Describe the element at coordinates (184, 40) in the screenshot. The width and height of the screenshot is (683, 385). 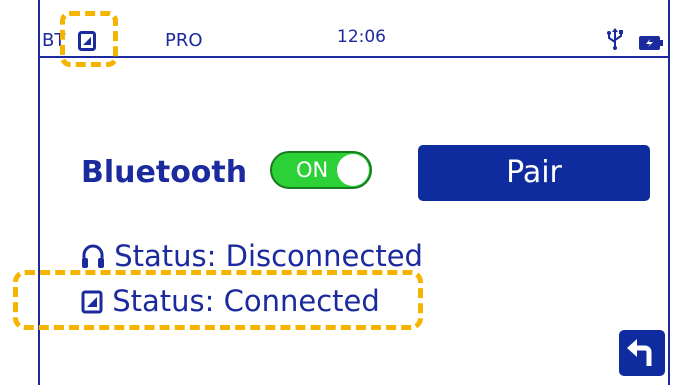
I see `status-bar-mode: PRO` at that location.